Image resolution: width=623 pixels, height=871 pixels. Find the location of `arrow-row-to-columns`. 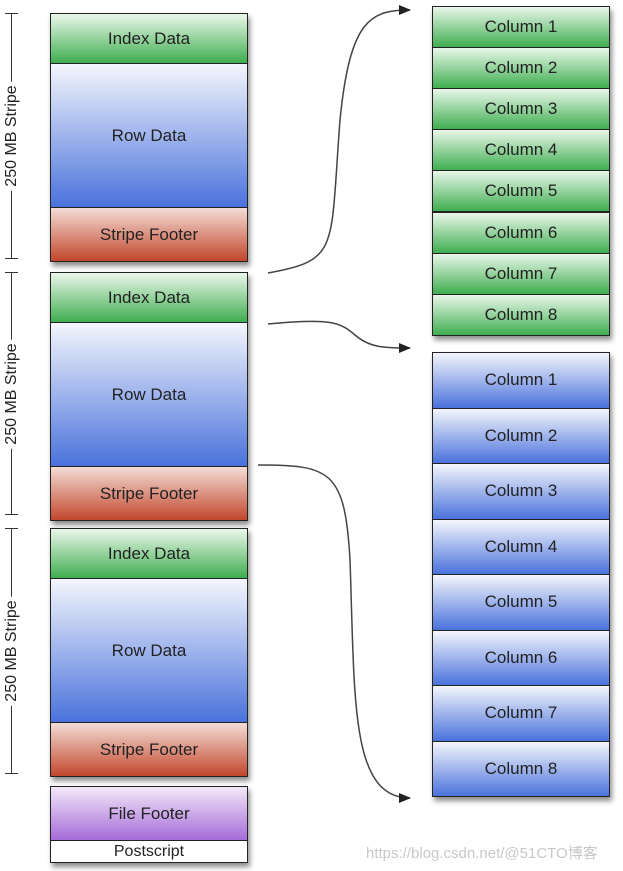

arrow-row-to-columns is located at coordinates (339, 336).